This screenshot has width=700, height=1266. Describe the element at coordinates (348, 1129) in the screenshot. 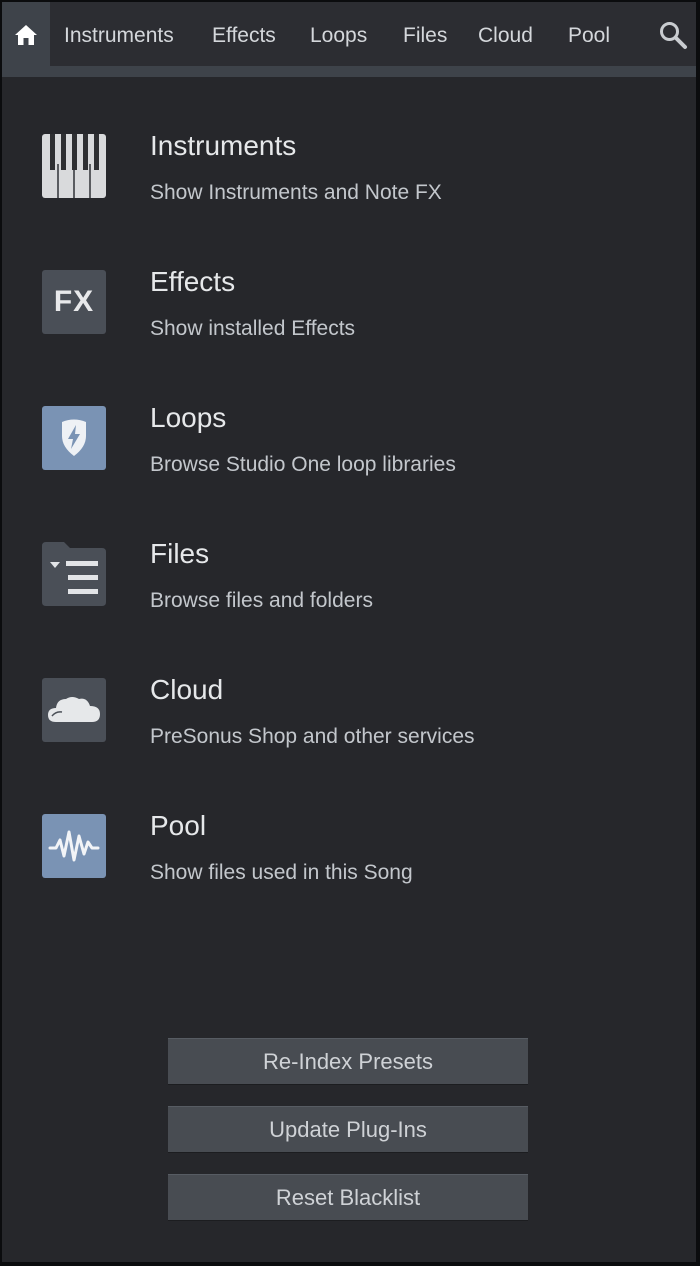

I see `update-plugins-button: Update Plug-Ins` at that location.